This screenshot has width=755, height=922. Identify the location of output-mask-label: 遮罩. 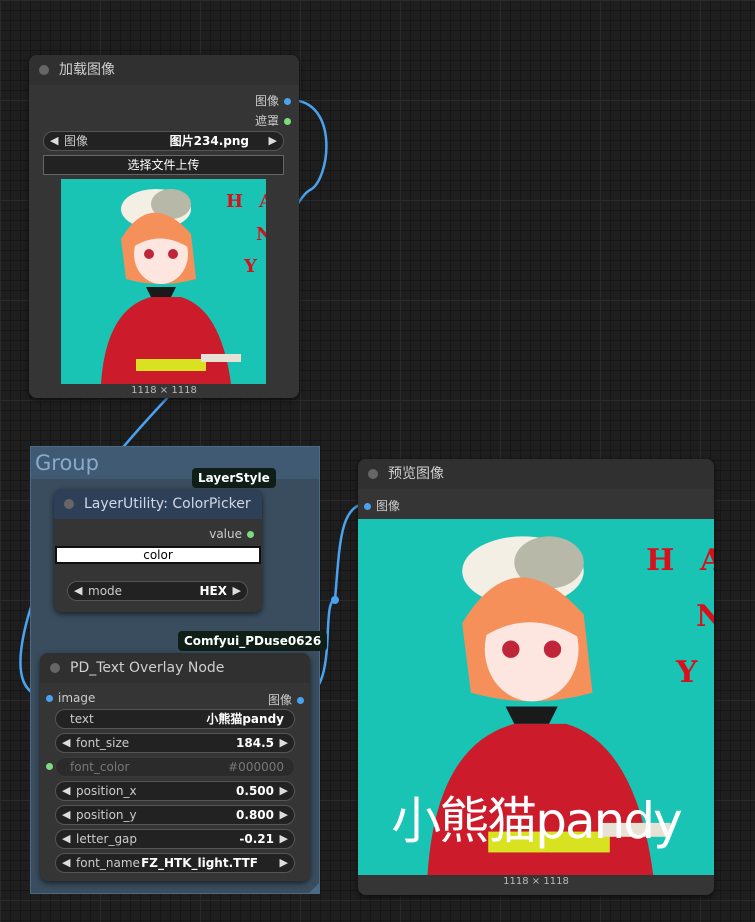
(266, 121).